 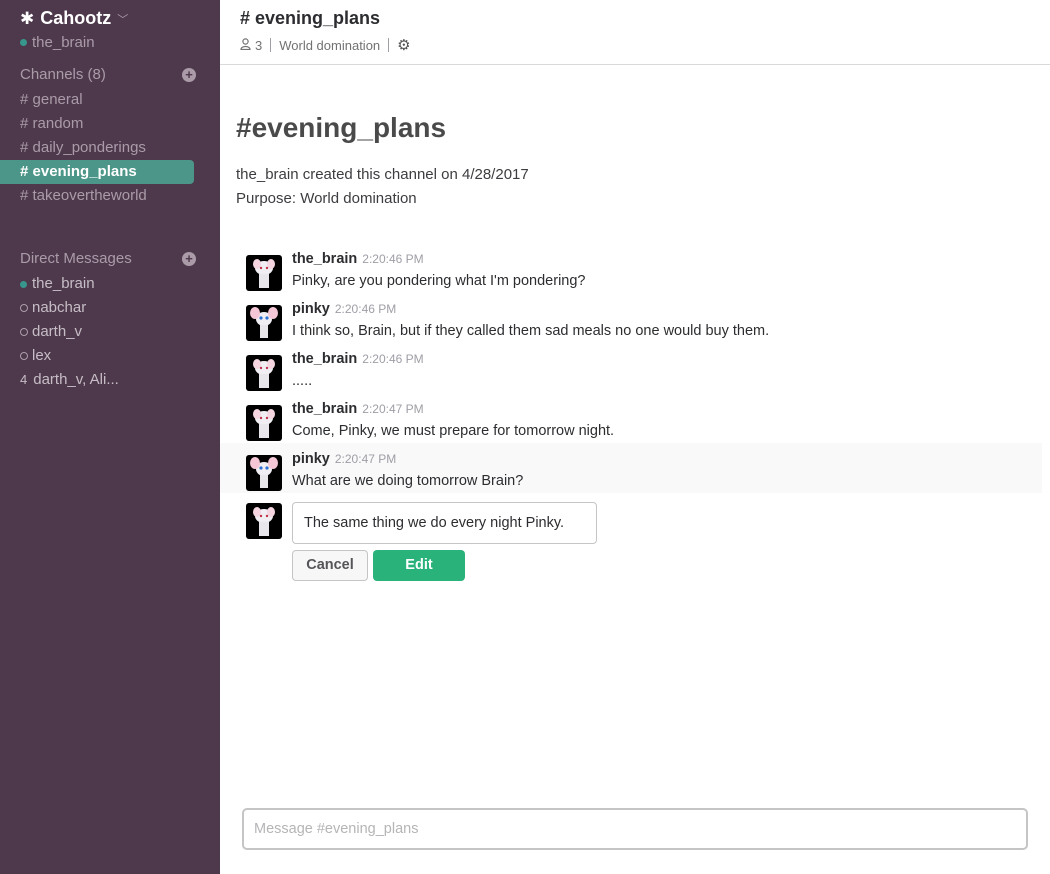 I want to click on dm-label: the_brain, so click(x=63, y=283).